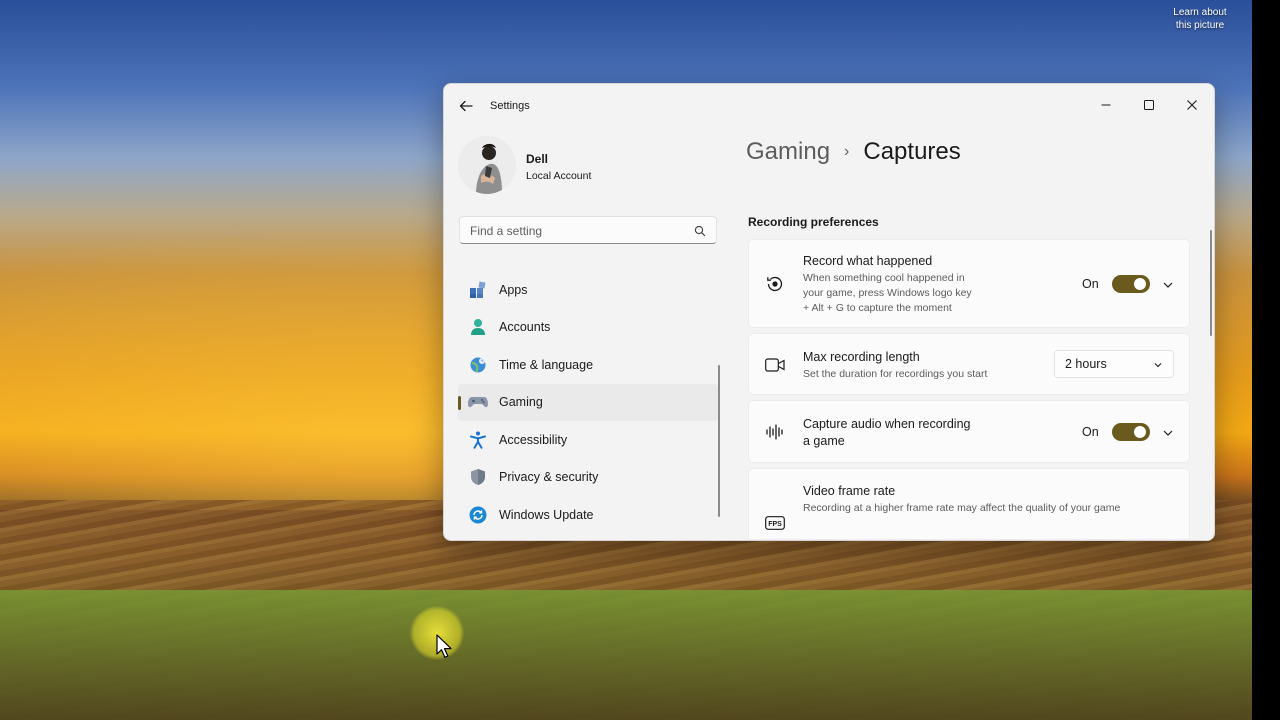 This screenshot has height=720, width=1280. Describe the element at coordinates (1200, 19) in the screenshot. I see `learn-about-picture-link: Learn about this picture` at that location.